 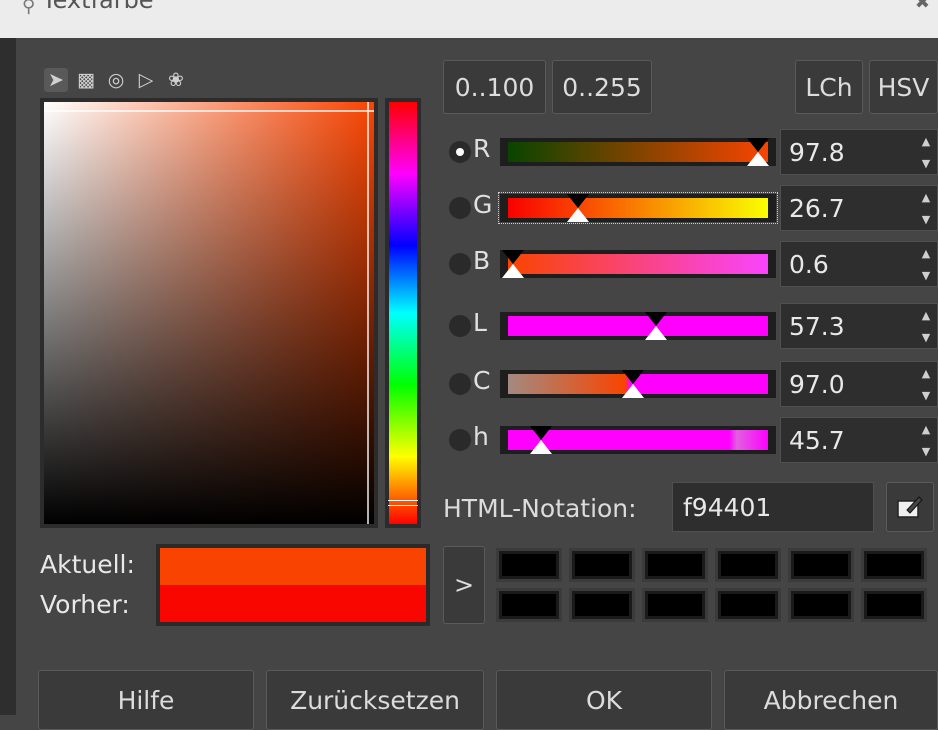 What do you see at coordinates (859, 208) in the screenshot?
I see `channel-spin-g: 26.7 ▲ ▼` at bounding box center [859, 208].